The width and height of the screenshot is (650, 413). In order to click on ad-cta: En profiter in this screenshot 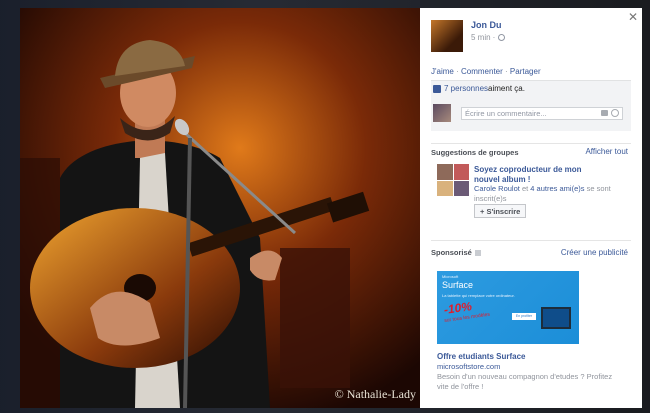, I will do `click(524, 316)`.